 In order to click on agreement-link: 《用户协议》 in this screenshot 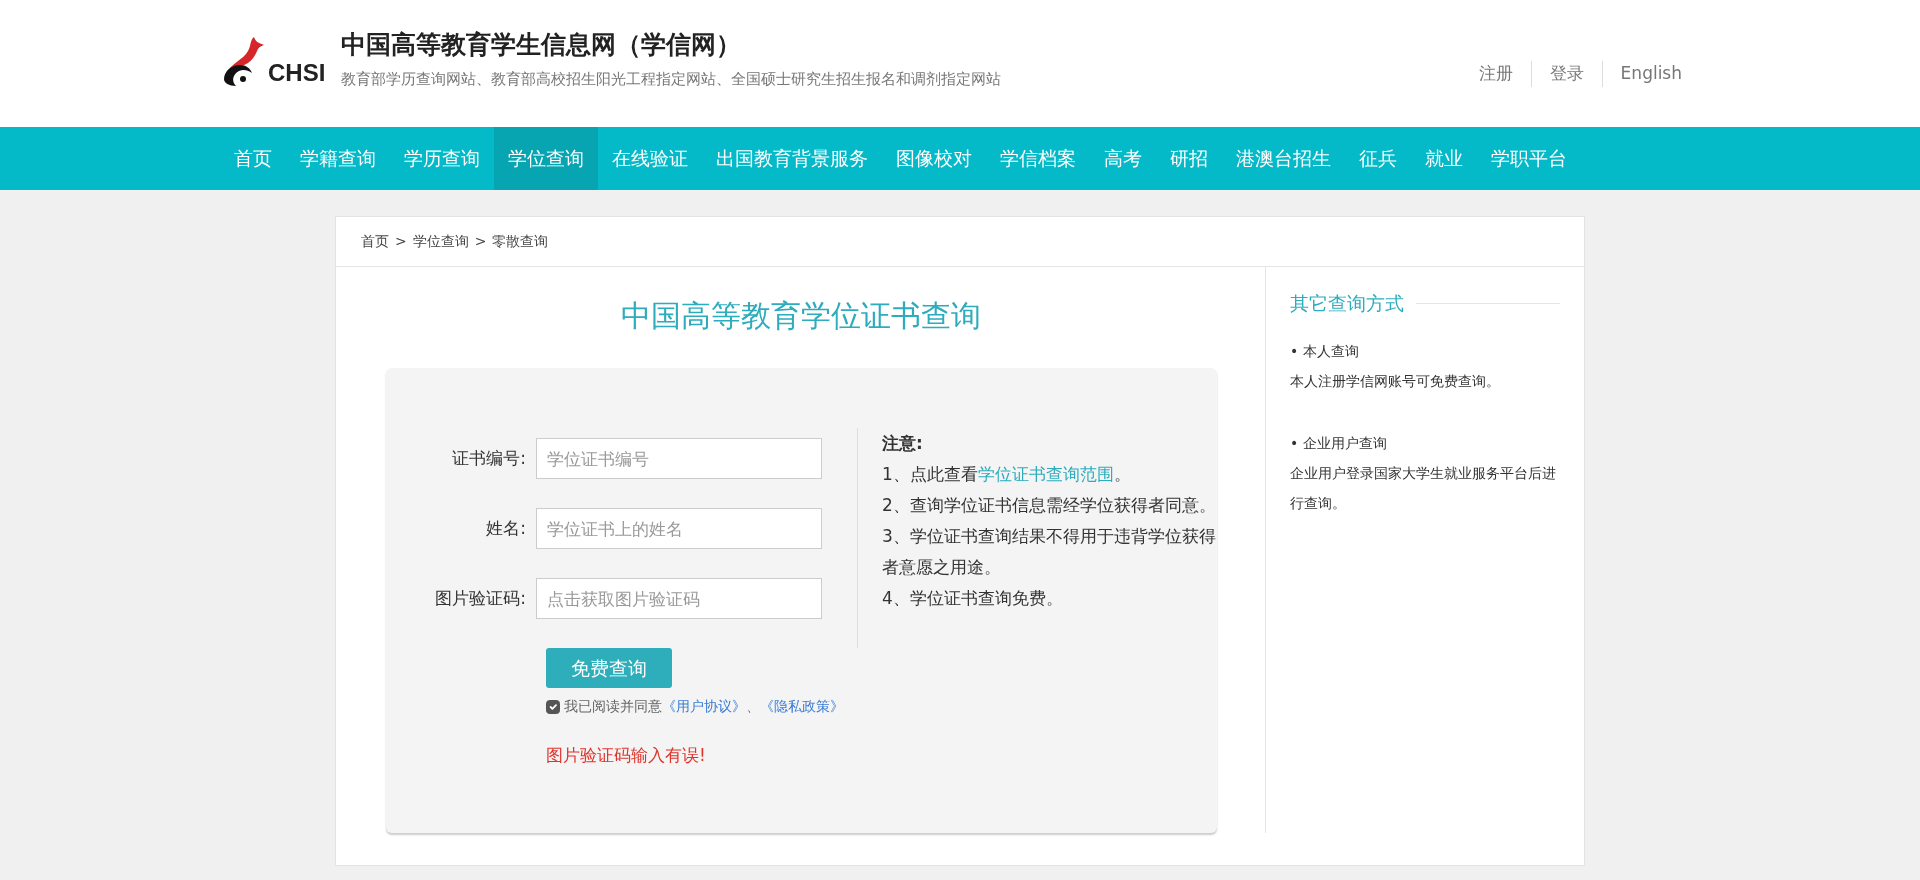, I will do `click(704, 706)`.